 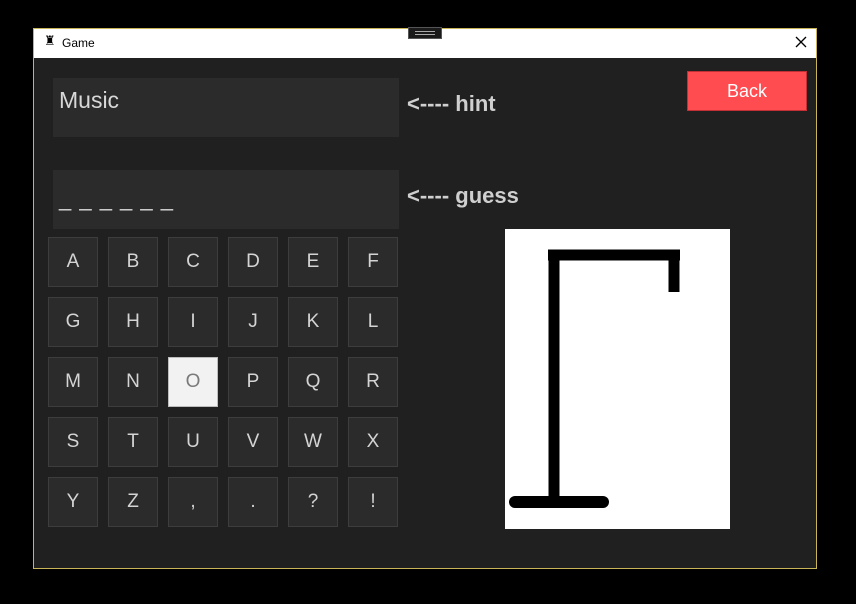 I want to click on key-b: B, so click(x=133, y=262).